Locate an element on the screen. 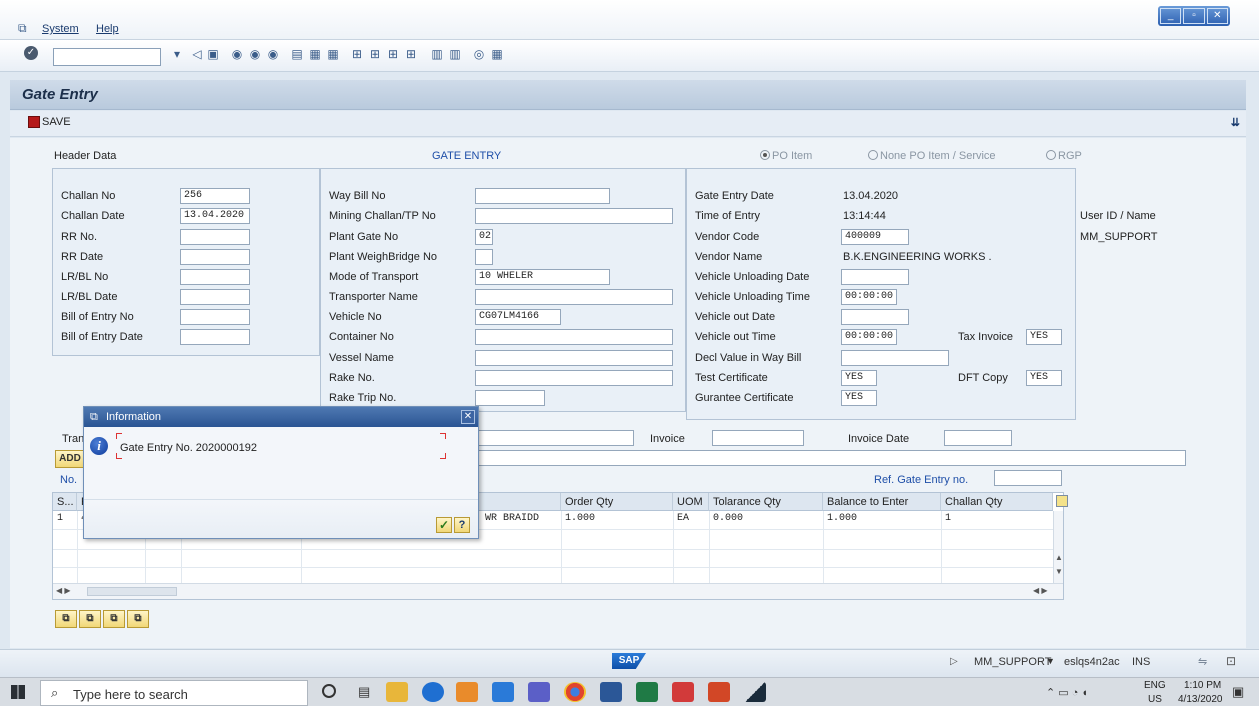  col-header-balance: Balance to Enter is located at coordinates (882, 502).